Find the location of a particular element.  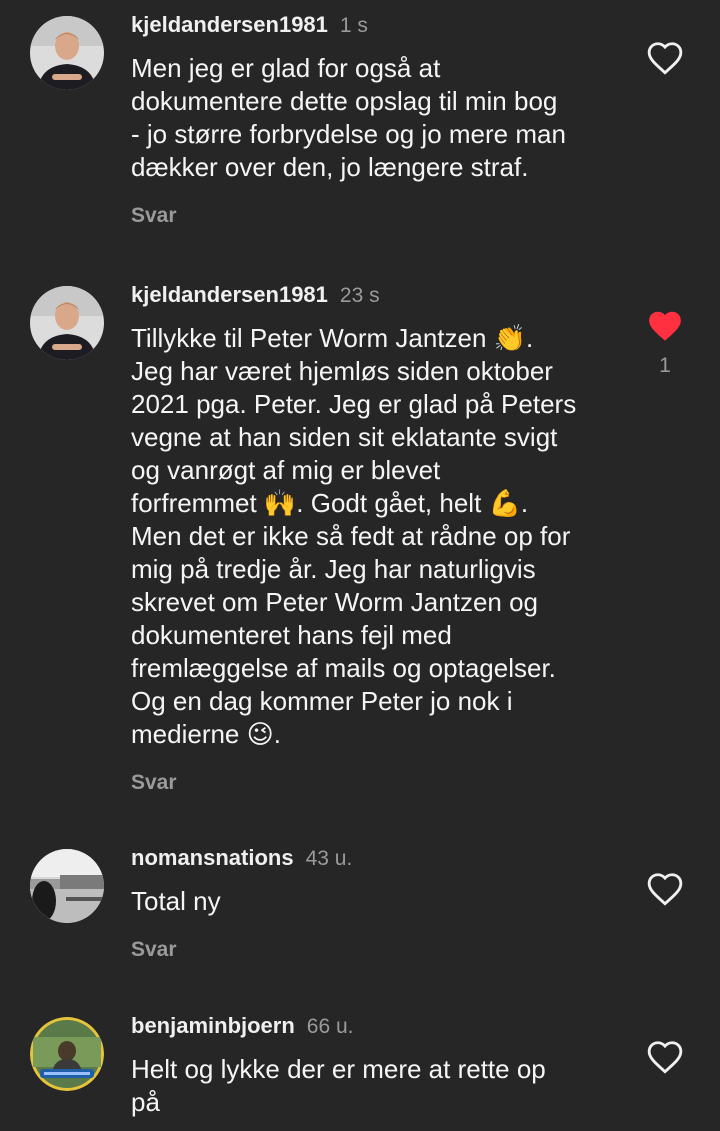

timestamp: 1 s is located at coordinates (353, 25).